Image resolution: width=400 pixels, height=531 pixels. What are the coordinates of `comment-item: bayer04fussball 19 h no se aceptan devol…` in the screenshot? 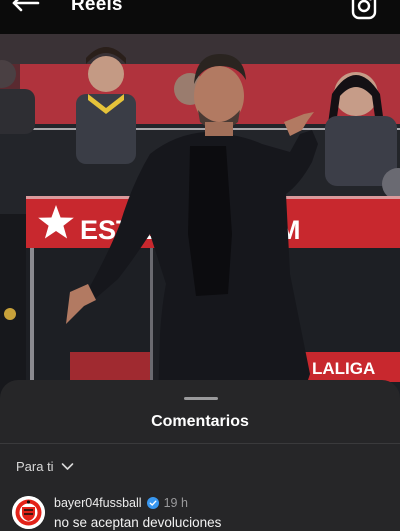 It's located at (202, 512).